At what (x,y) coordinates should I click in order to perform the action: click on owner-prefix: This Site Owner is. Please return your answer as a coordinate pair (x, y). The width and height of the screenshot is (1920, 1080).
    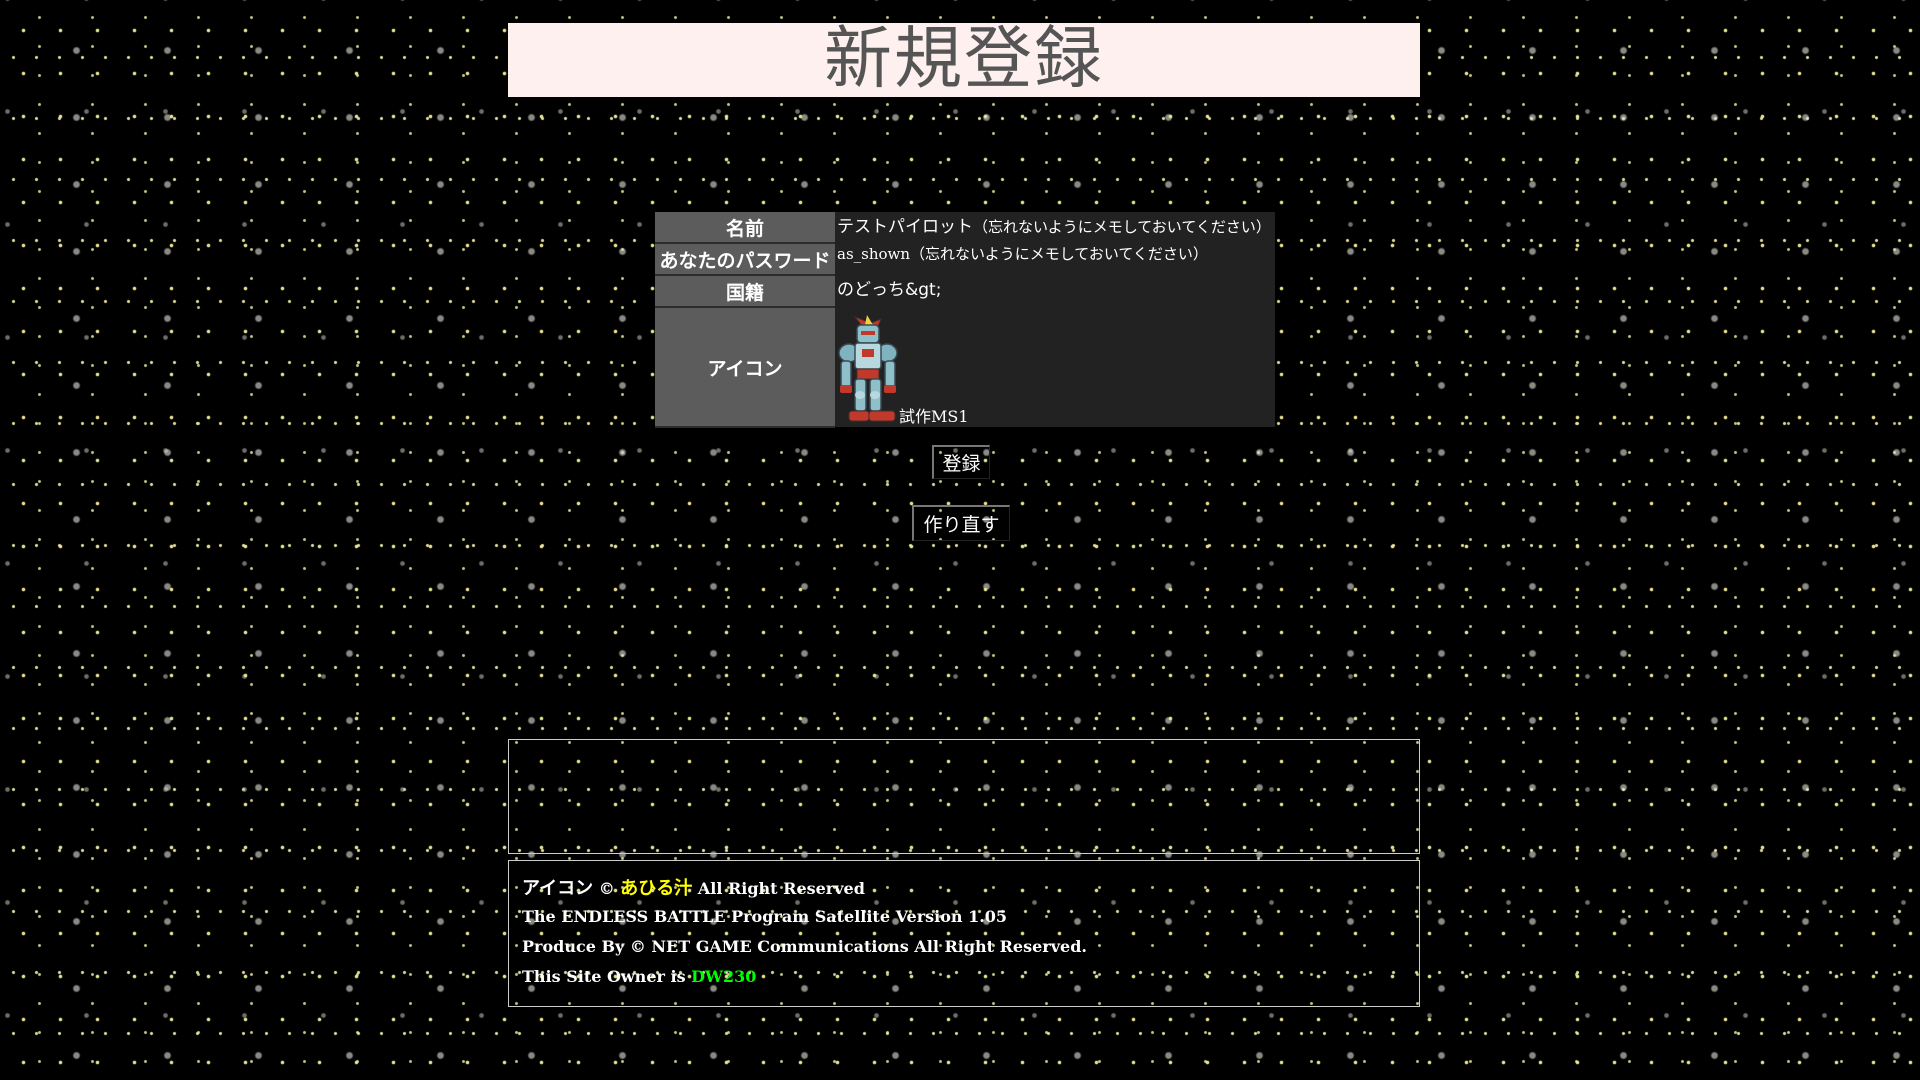
    Looking at the image, I should click on (604, 976).